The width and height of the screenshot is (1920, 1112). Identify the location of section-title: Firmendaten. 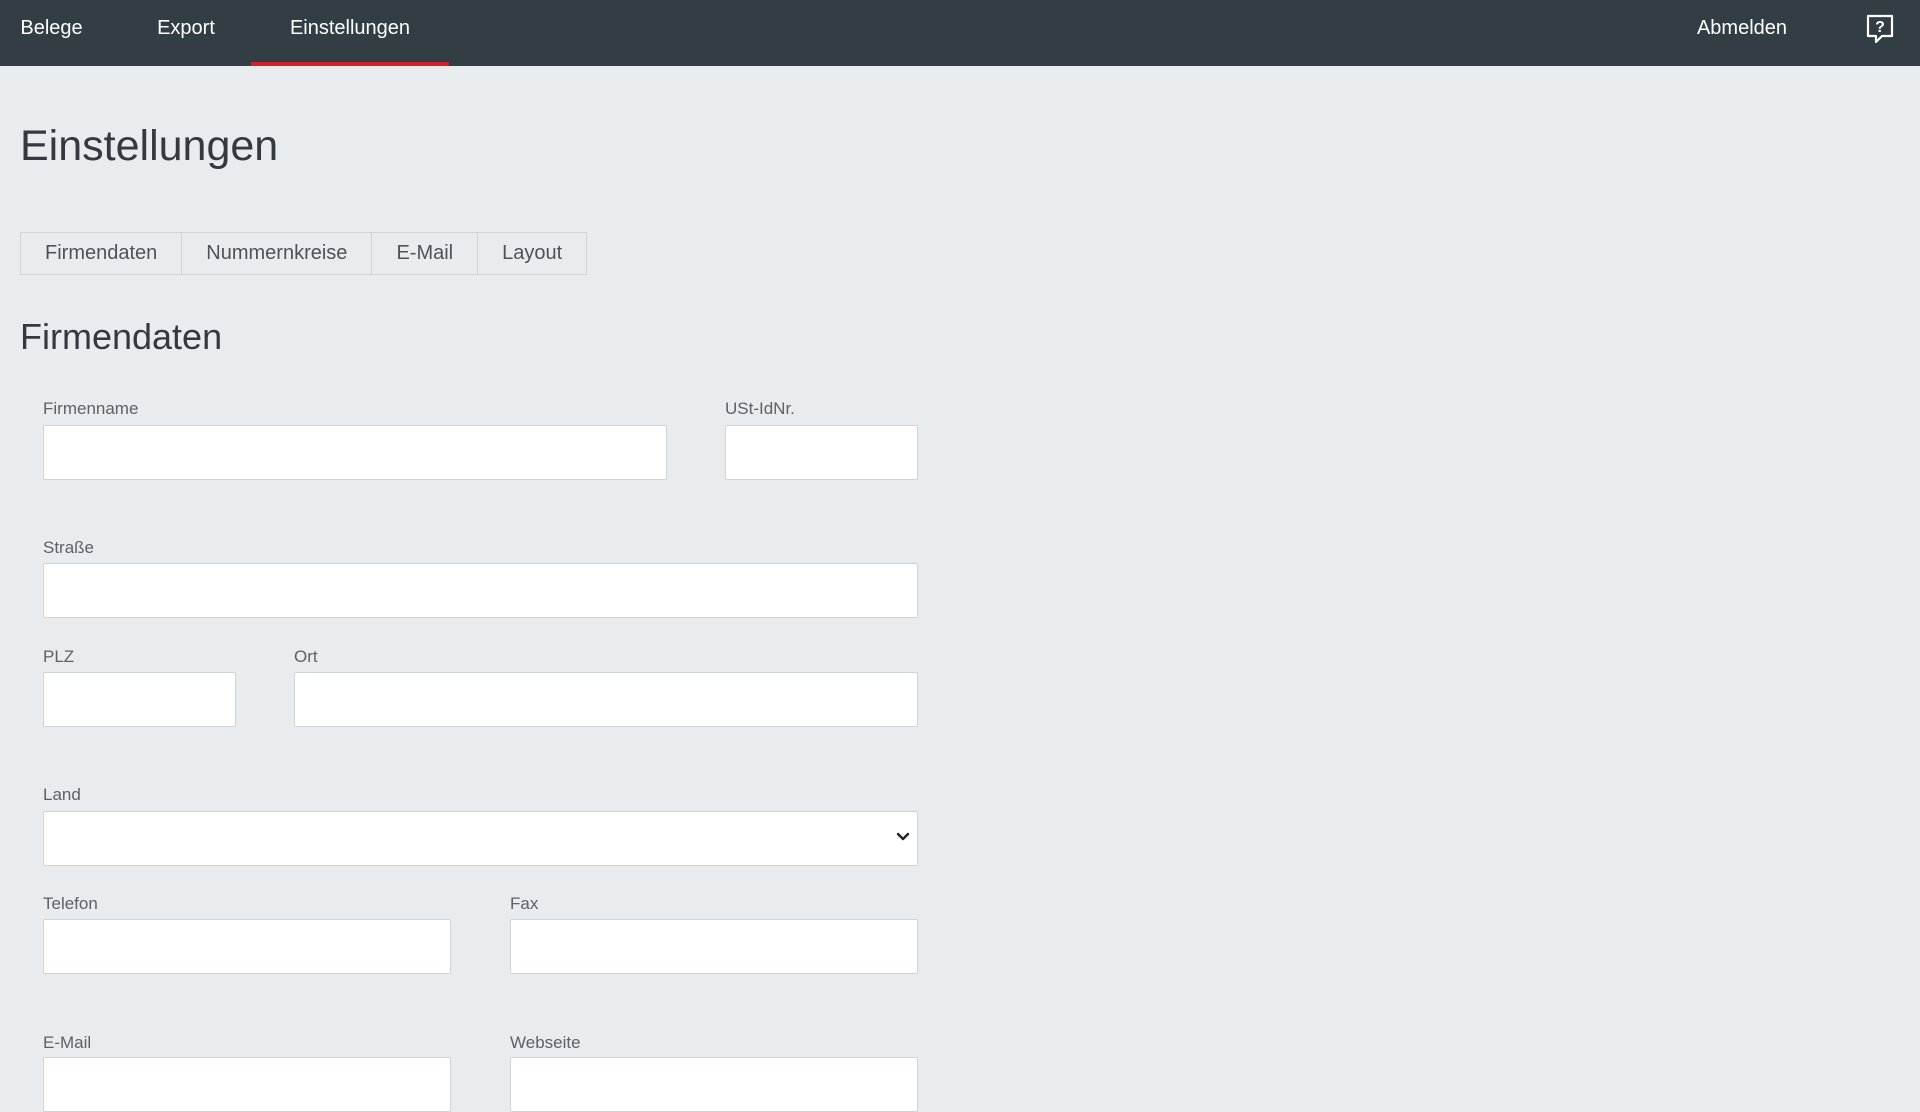
(121, 336).